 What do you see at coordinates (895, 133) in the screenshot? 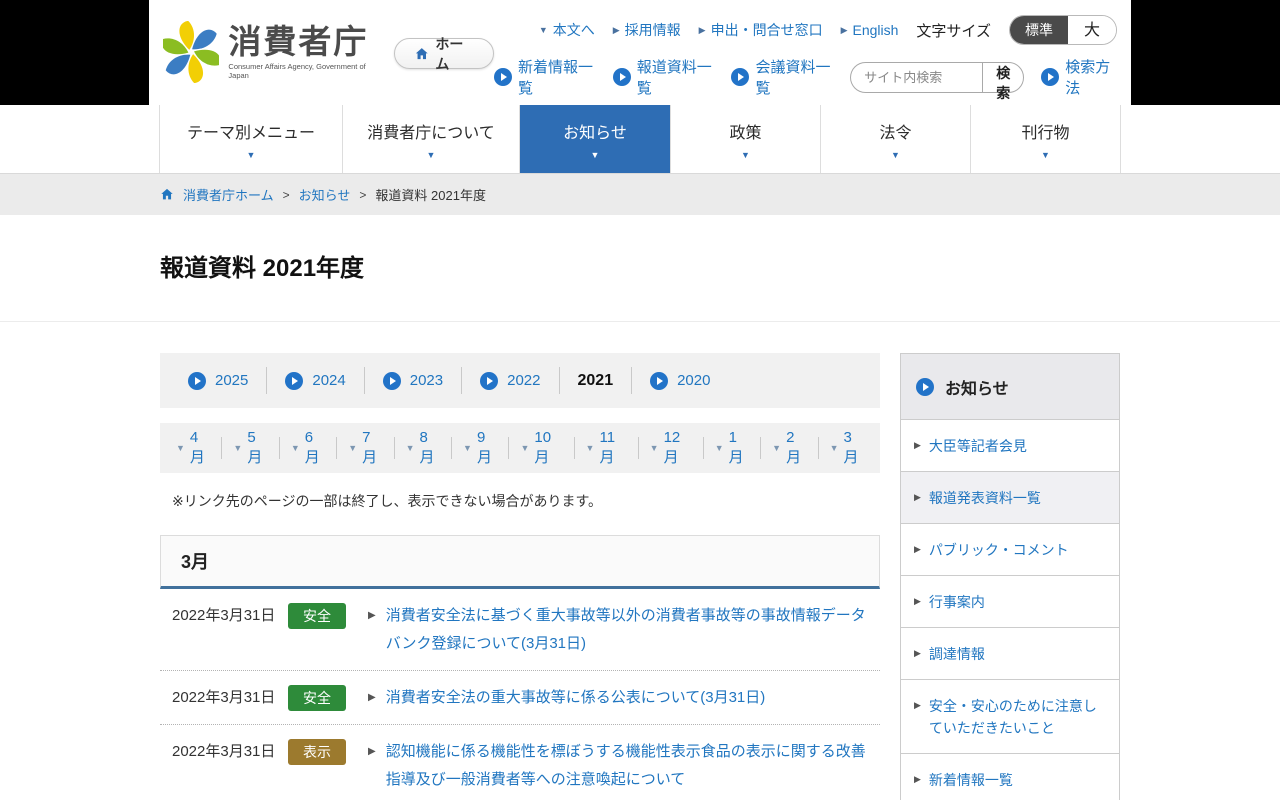
I see `nav-item-label: 法令` at bounding box center [895, 133].